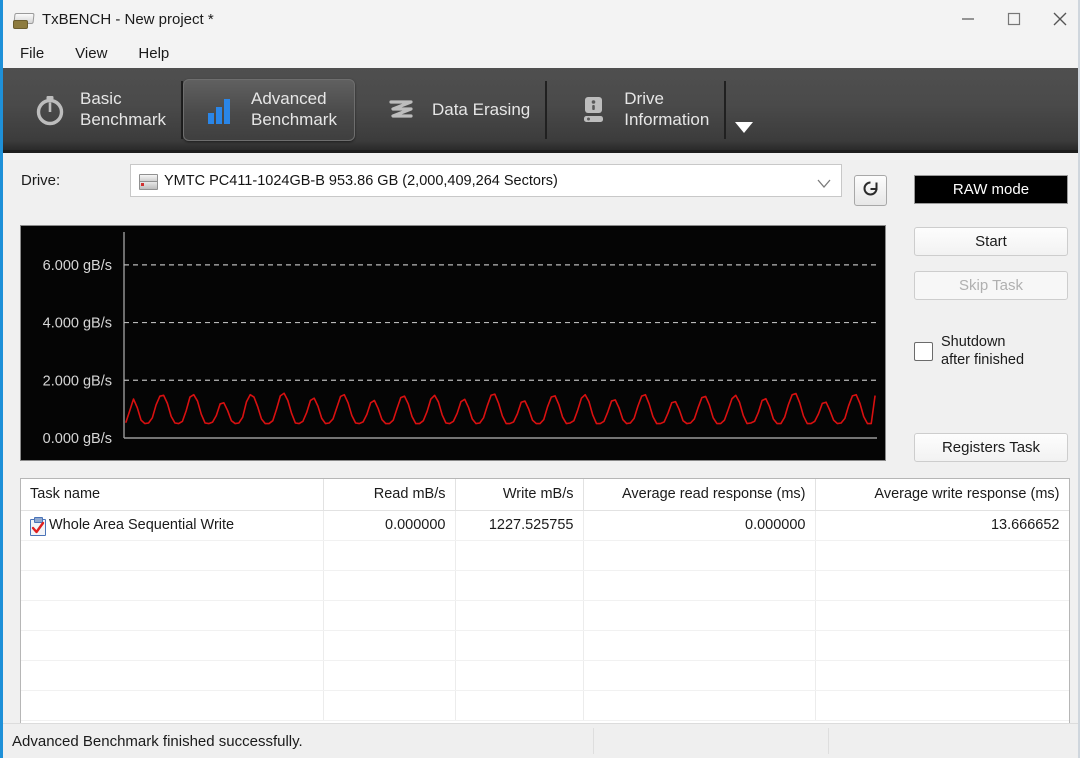 Image resolution: width=1080 pixels, height=758 pixels. I want to click on menu-item-help: Help, so click(153, 53).